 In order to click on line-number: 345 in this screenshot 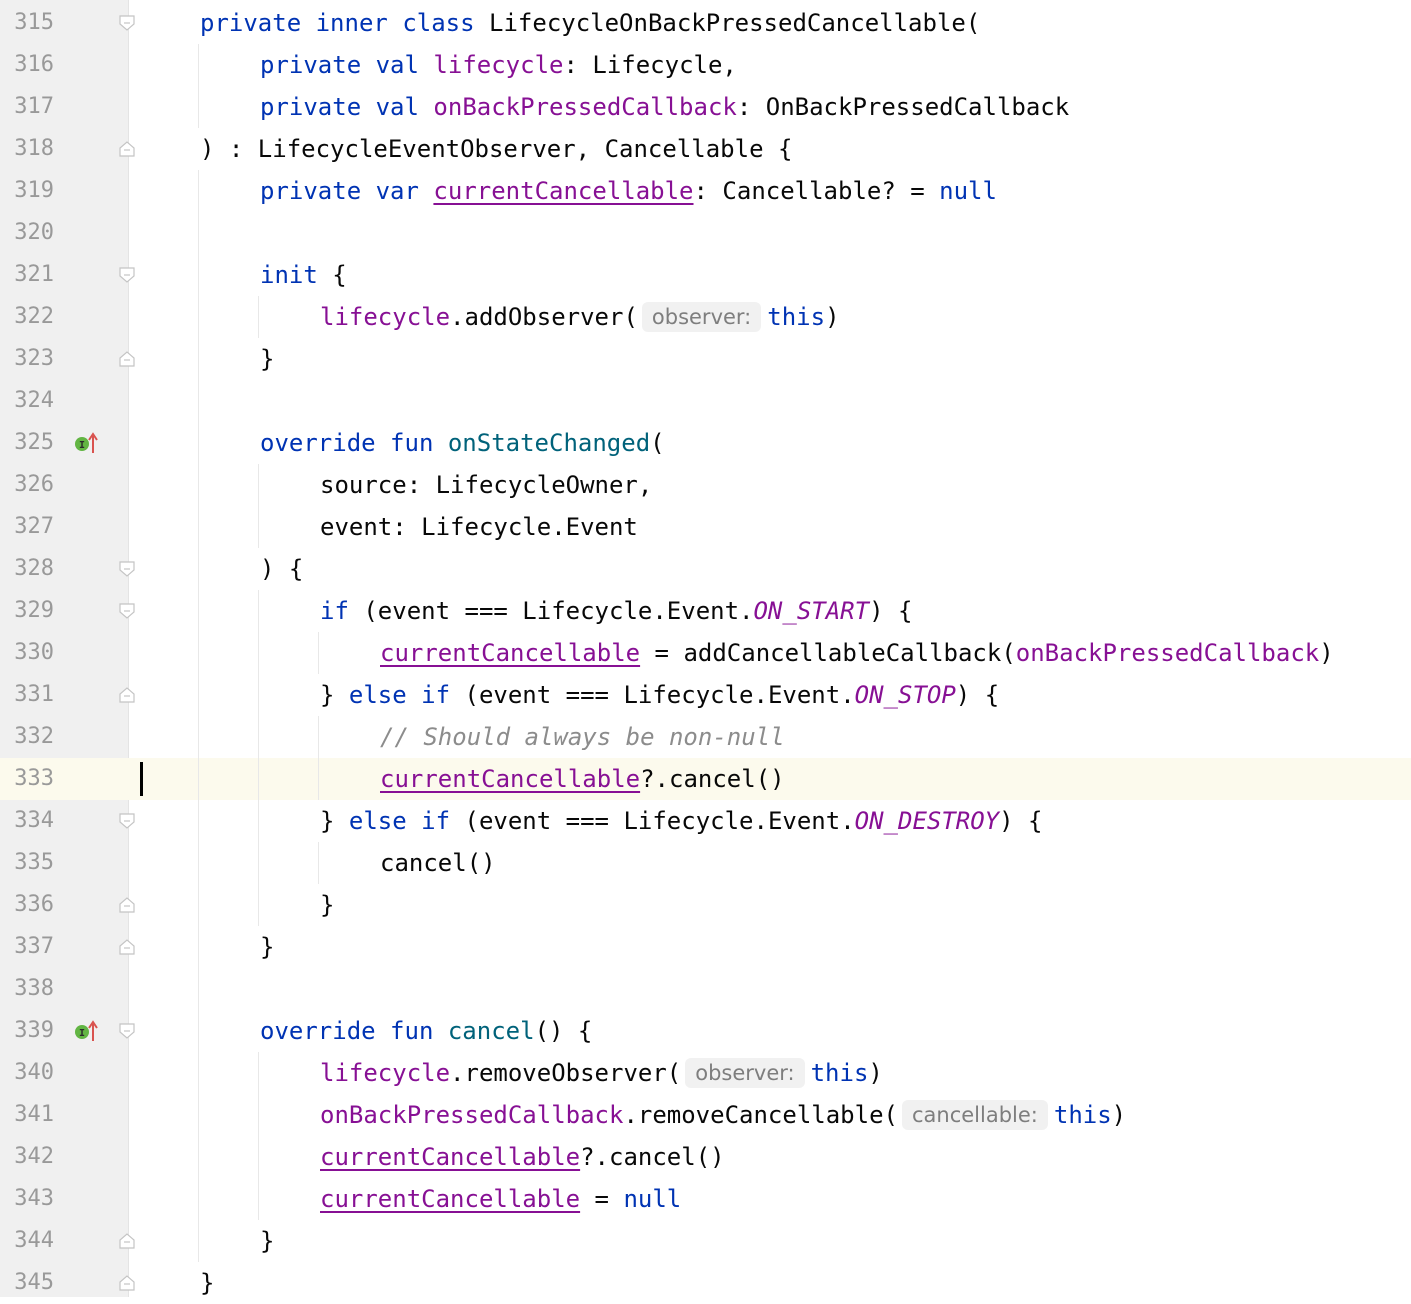, I will do `click(34, 1282)`.